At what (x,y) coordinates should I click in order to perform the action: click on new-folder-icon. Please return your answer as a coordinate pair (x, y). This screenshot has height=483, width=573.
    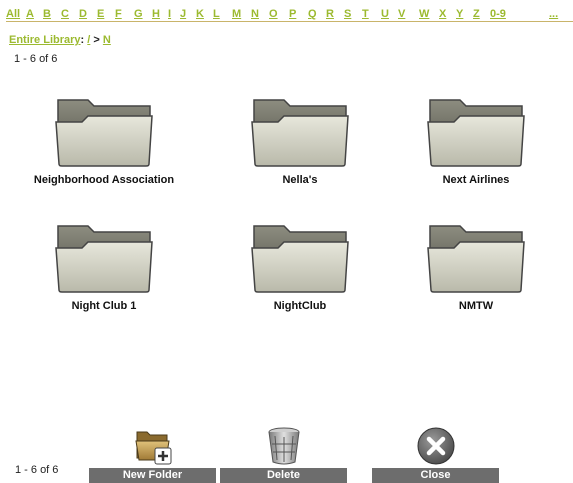
    Looking at the image, I should click on (152, 448).